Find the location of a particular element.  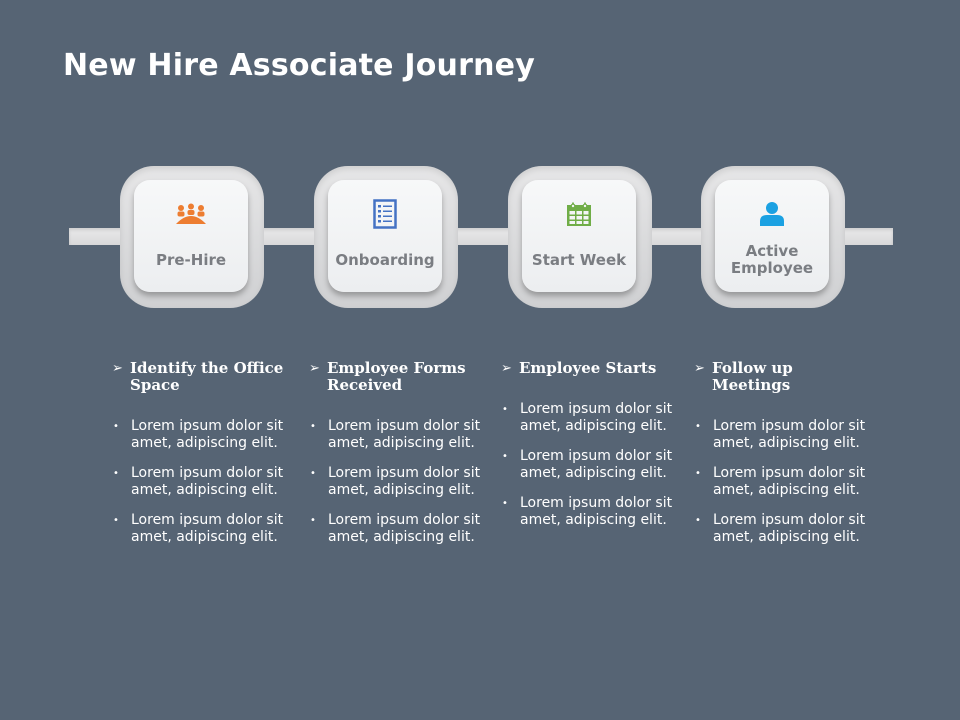

step-label: Pre-Hire is located at coordinates (191, 259).